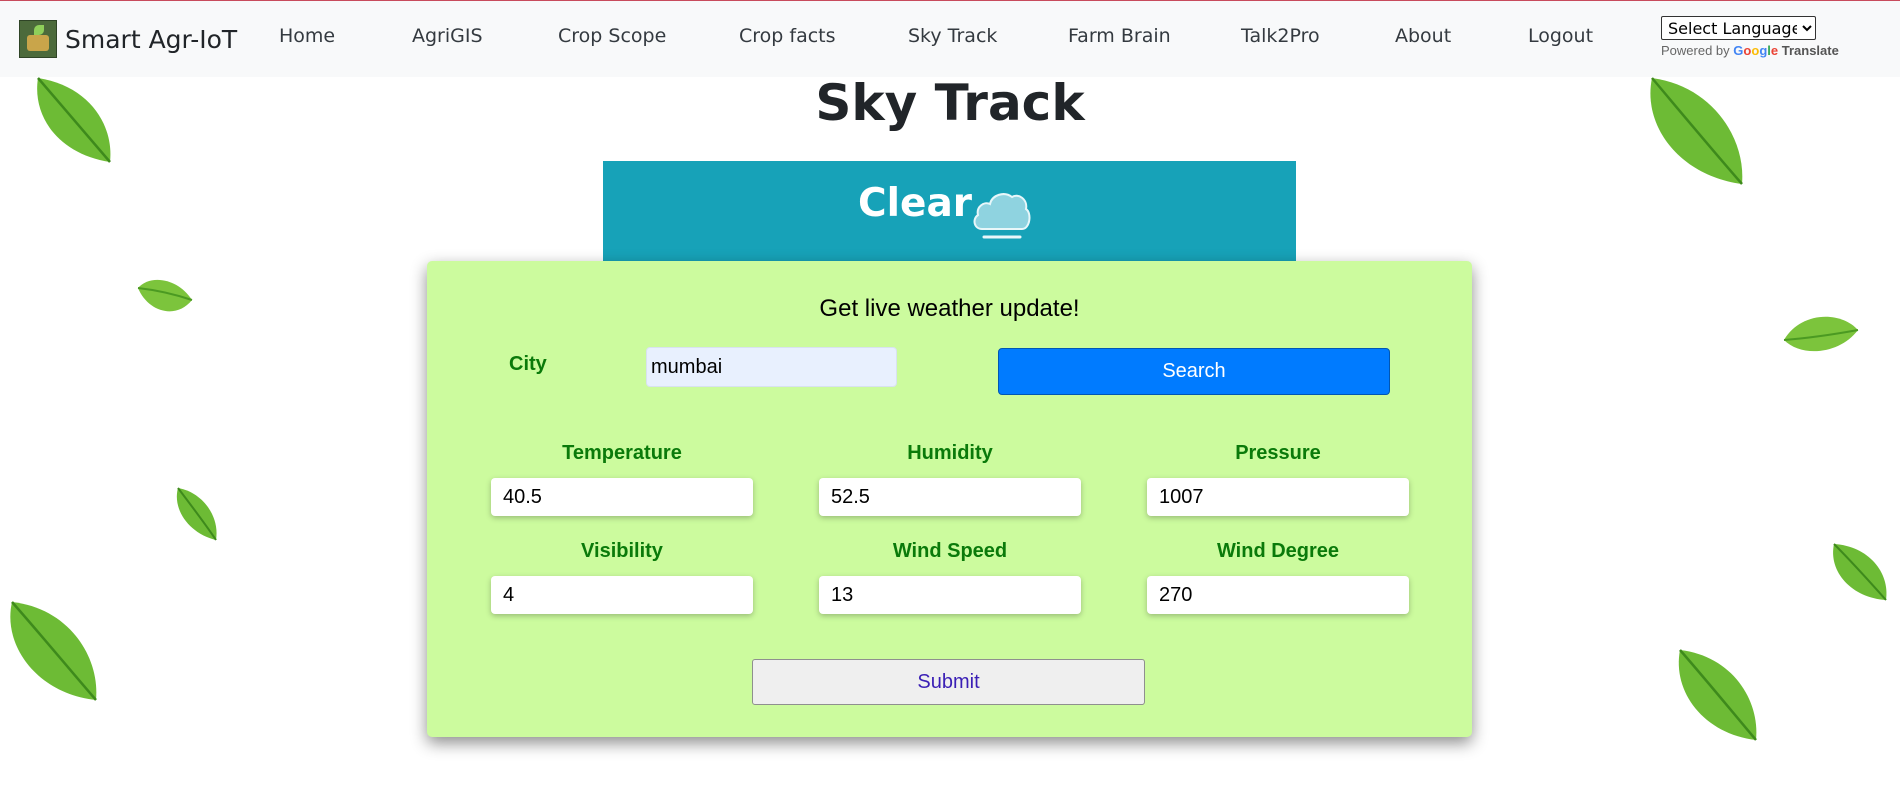  Describe the element at coordinates (1423, 36) in the screenshot. I see `nav-item-about: About` at that location.